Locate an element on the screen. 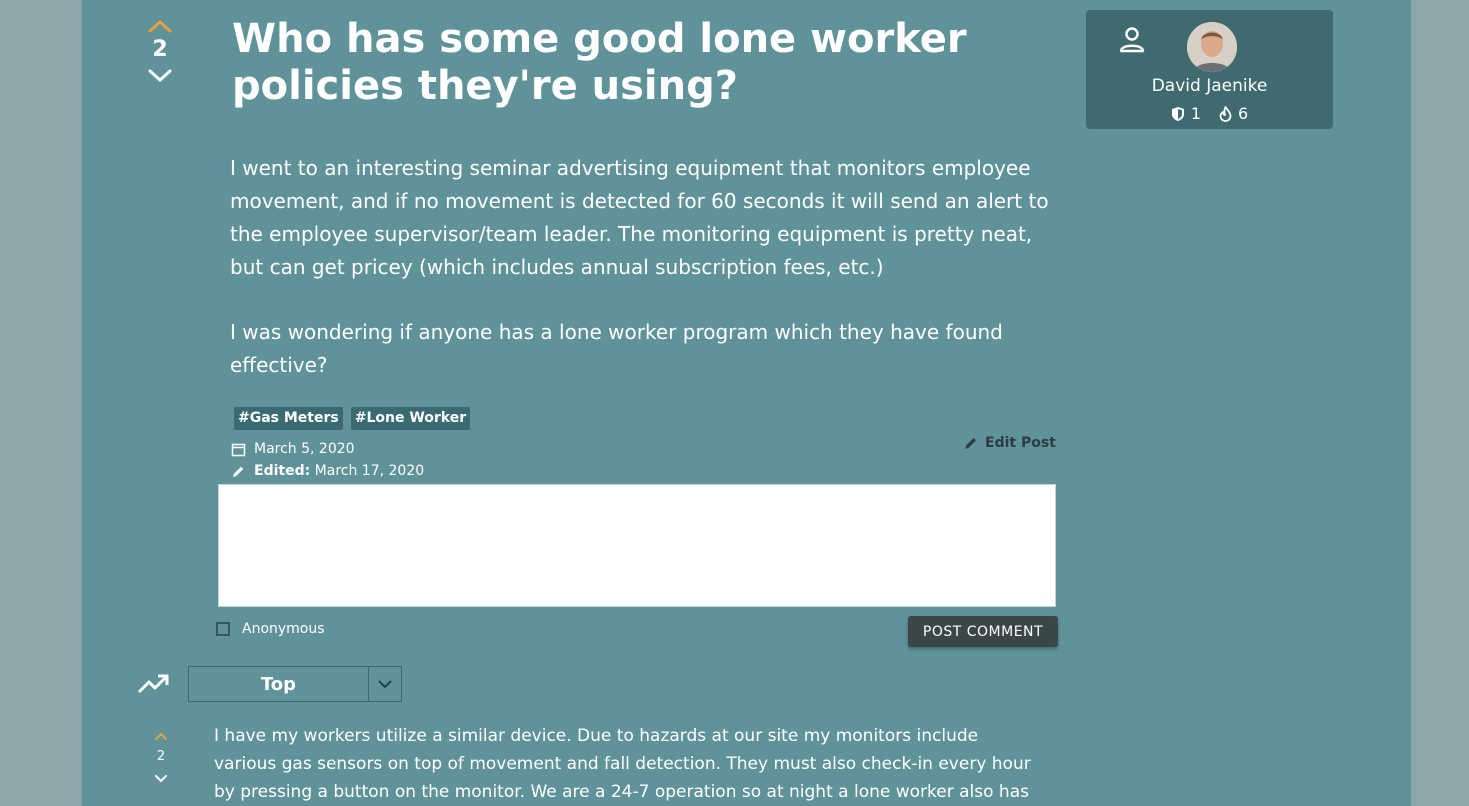 This screenshot has height=806, width=1469. avatar-image is located at coordinates (1212, 47).